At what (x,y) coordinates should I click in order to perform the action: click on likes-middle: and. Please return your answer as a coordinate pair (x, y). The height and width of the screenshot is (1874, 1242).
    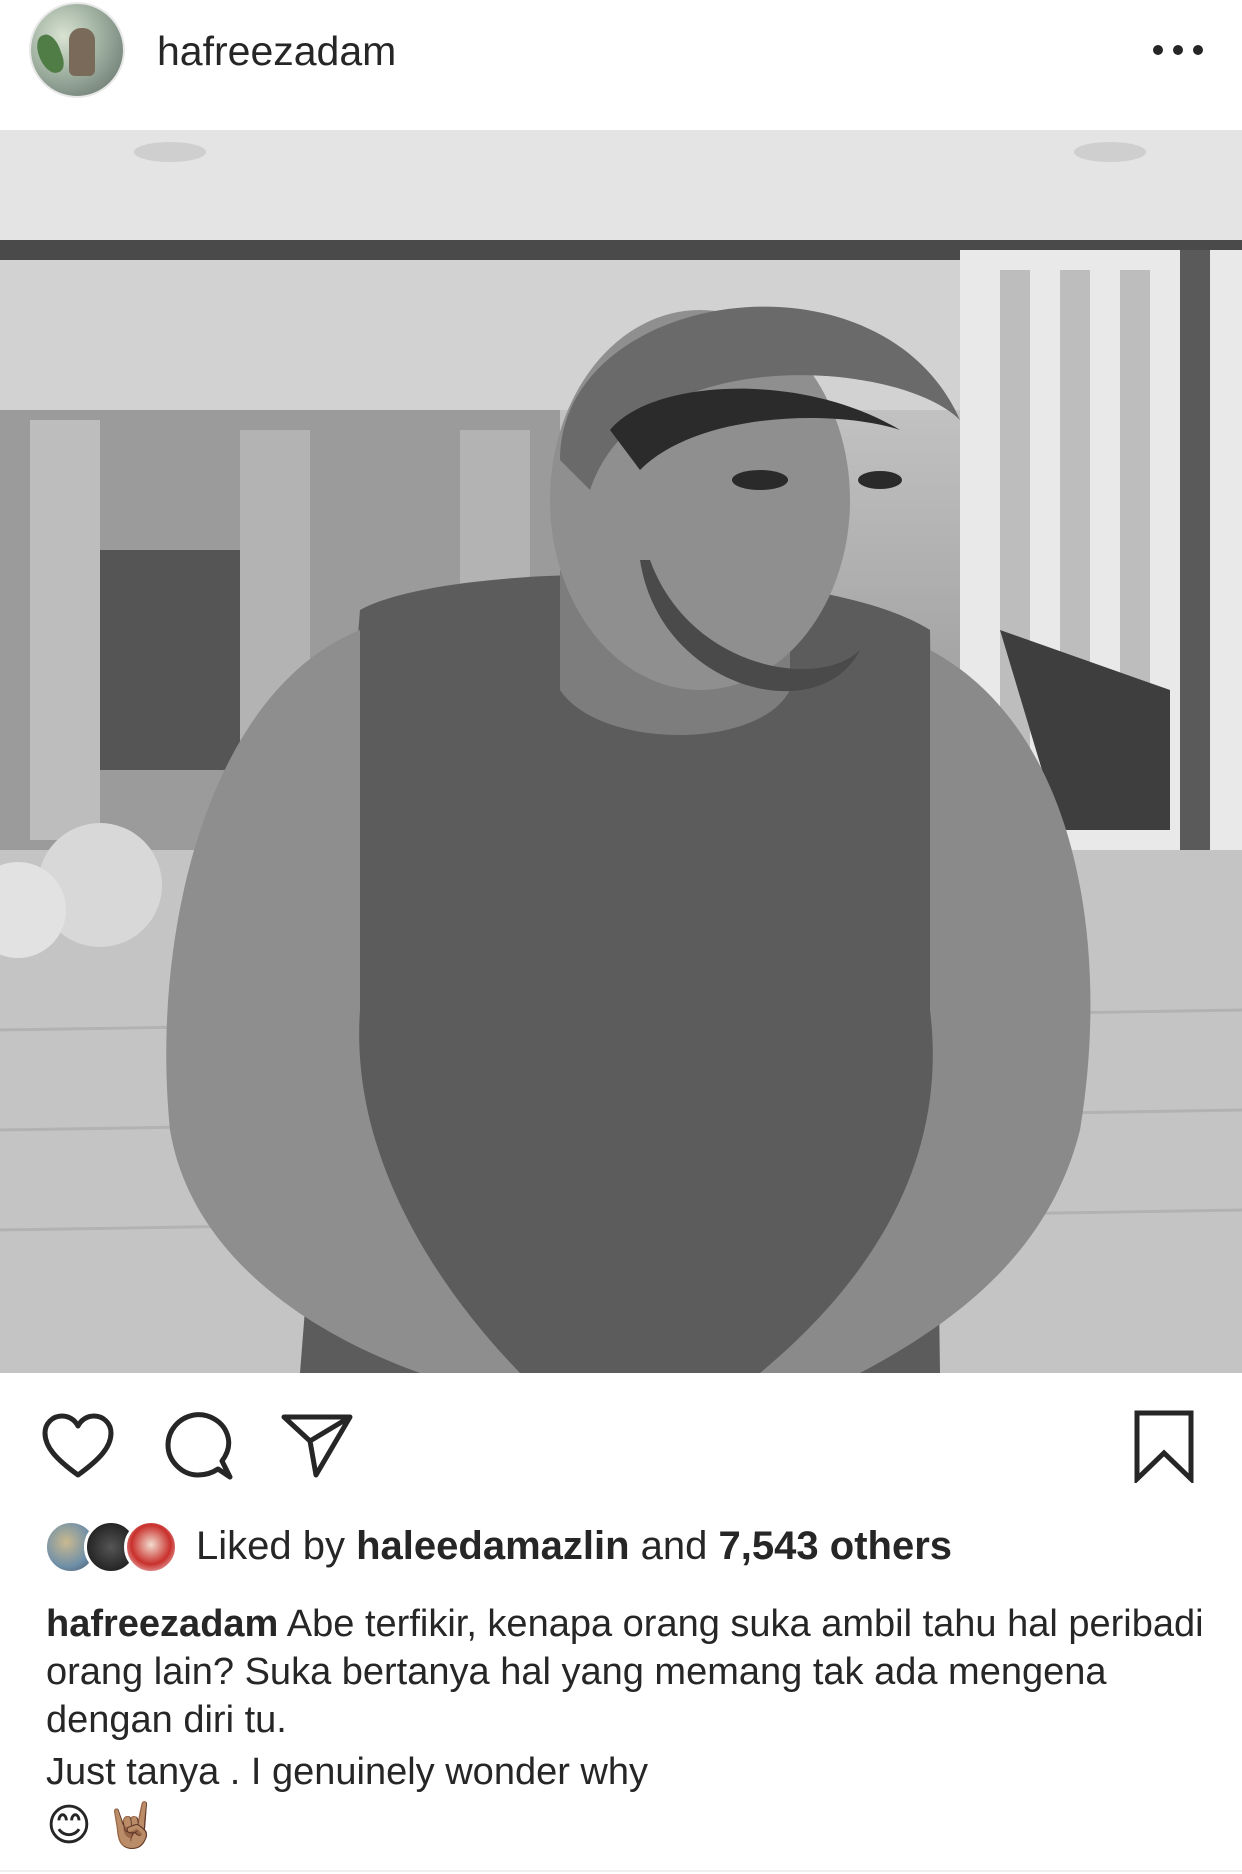
    Looking at the image, I should click on (674, 1546).